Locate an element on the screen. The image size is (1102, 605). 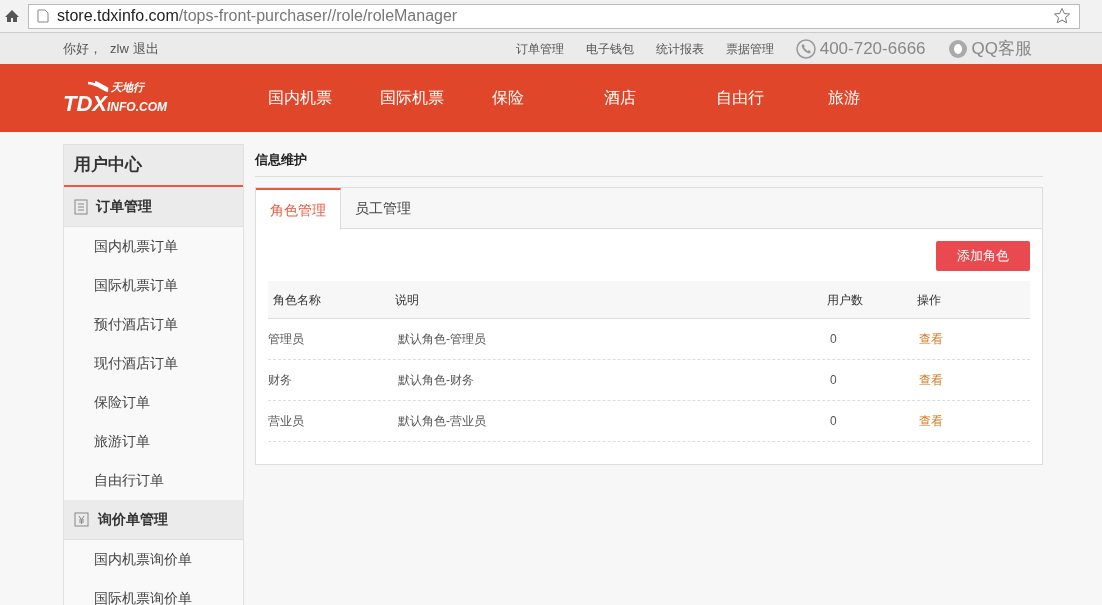
nav-link: 旅游 is located at coordinates (884, 98).